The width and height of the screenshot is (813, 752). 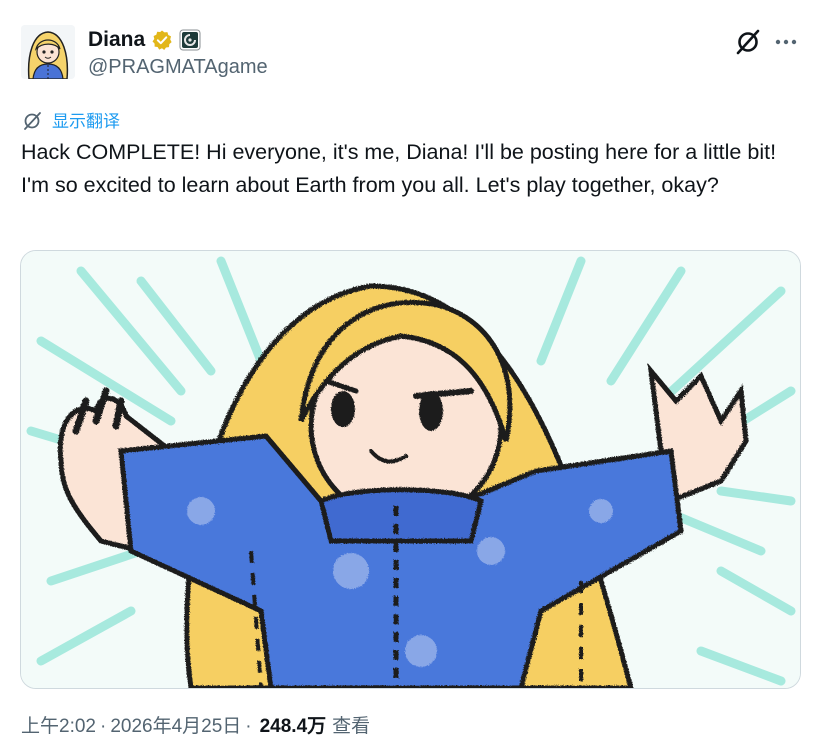 I want to click on avatar, so click(x=48, y=52).